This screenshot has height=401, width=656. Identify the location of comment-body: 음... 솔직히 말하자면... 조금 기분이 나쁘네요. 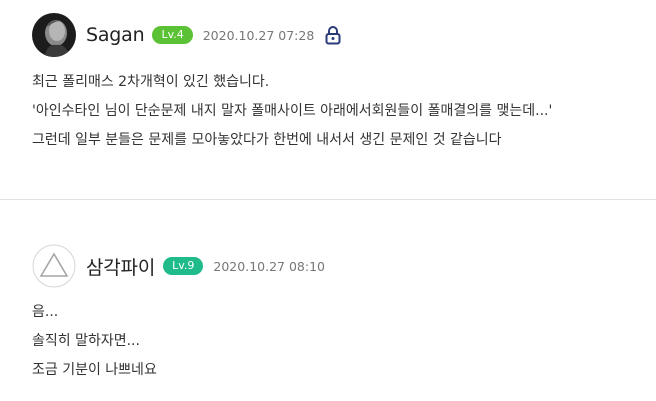
(94, 341).